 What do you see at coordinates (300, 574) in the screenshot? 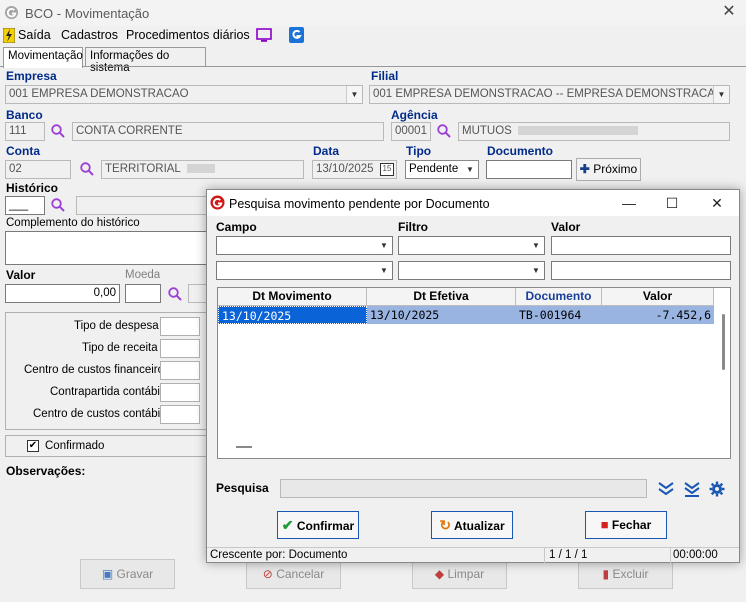
I see `cancelar-label: Cancelar` at bounding box center [300, 574].